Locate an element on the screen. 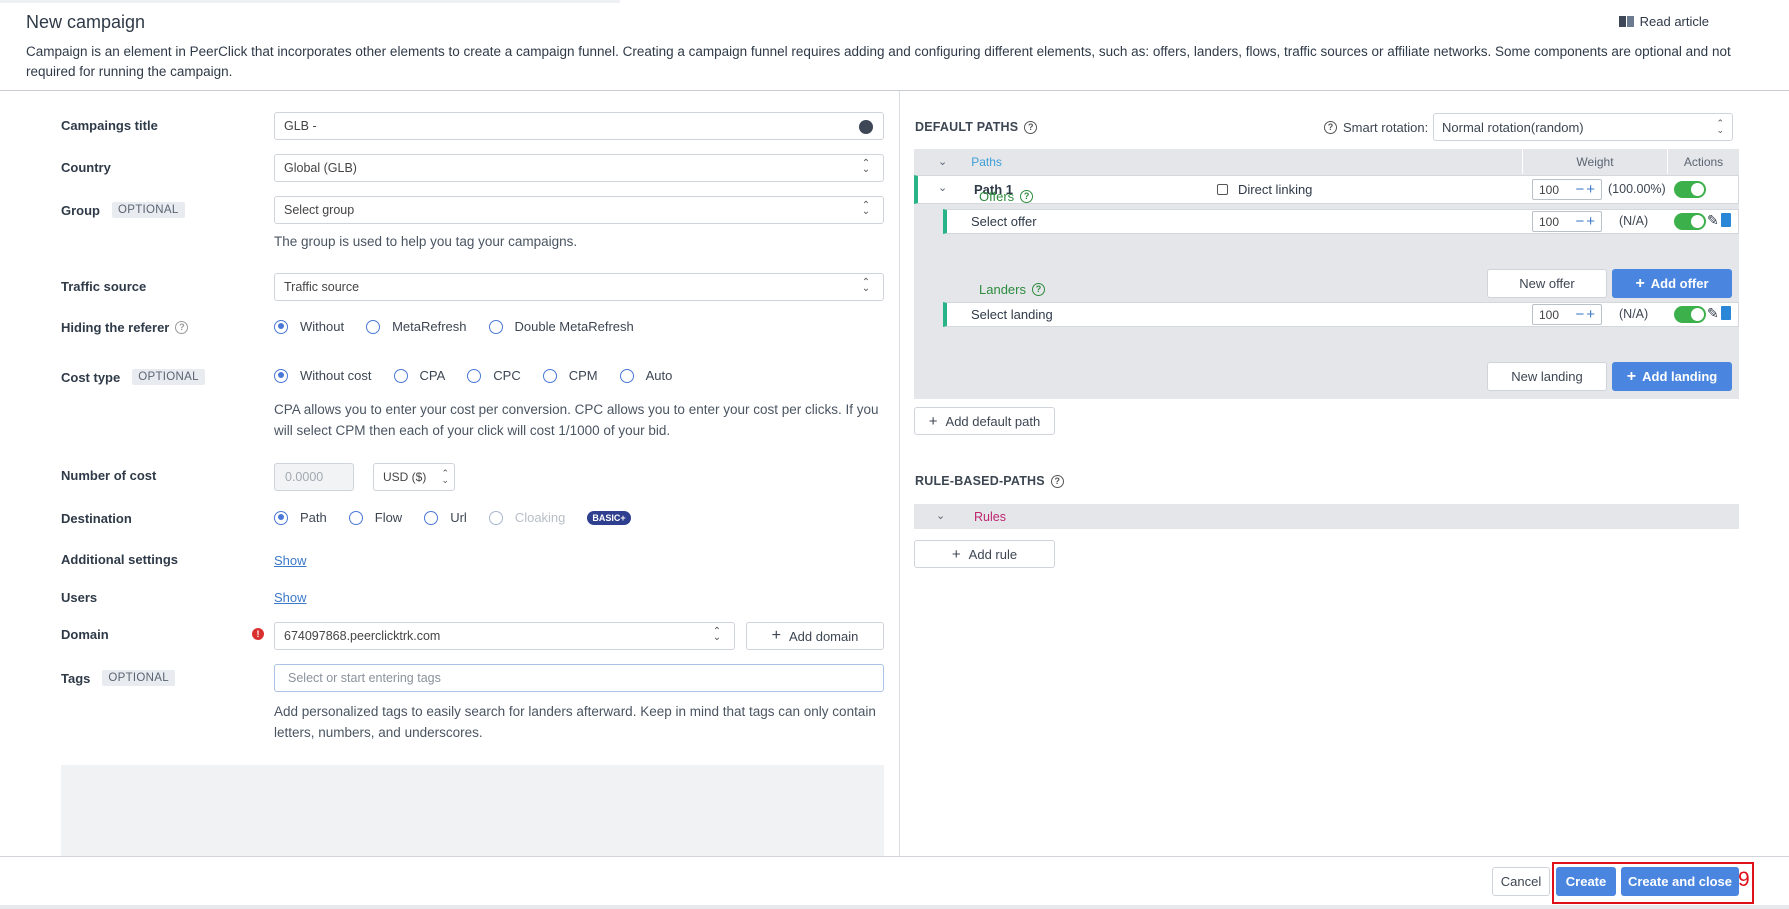 The height and width of the screenshot is (909, 1789). users-show-link: Show is located at coordinates (290, 597).